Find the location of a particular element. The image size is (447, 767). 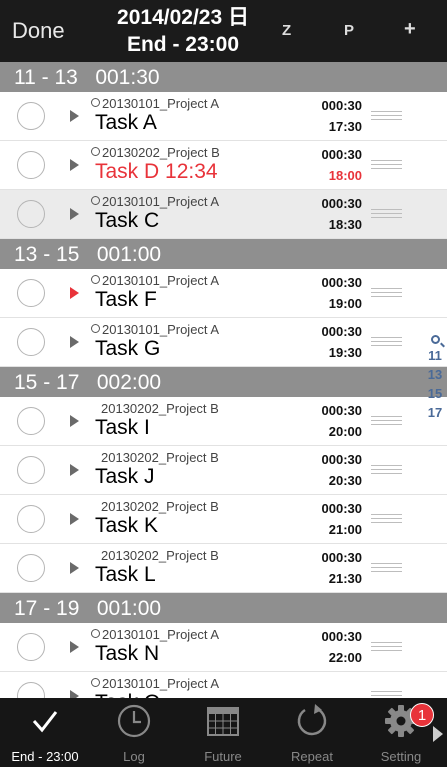

z-button: Z is located at coordinates (286, 30).